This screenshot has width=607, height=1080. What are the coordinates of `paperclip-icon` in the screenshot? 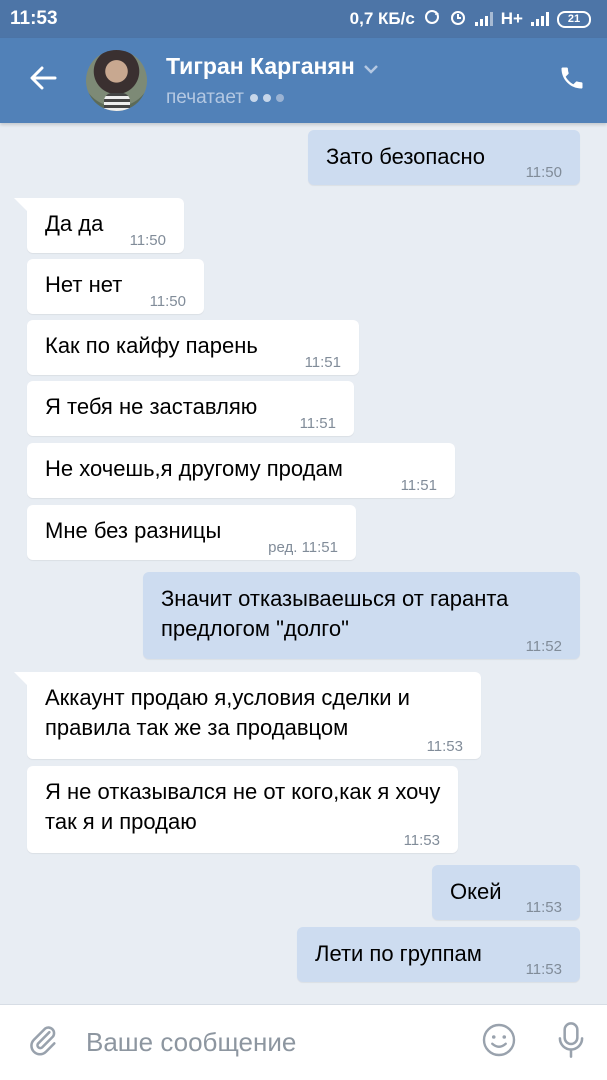 It's located at (43, 1042).